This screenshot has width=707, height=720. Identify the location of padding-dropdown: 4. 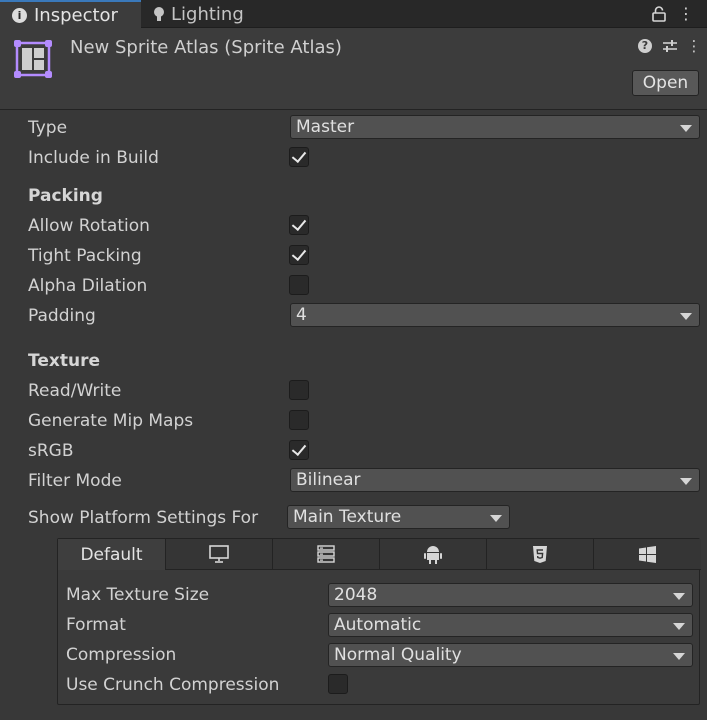
(495, 315).